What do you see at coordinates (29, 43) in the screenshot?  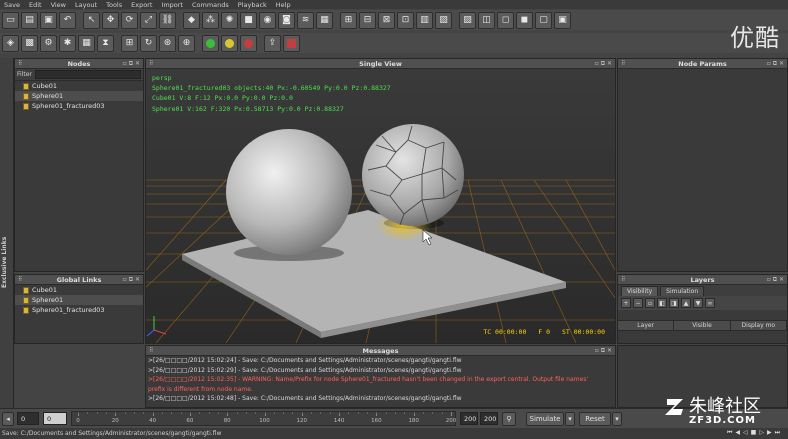 I see `shelf-b-icon: ▩` at bounding box center [29, 43].